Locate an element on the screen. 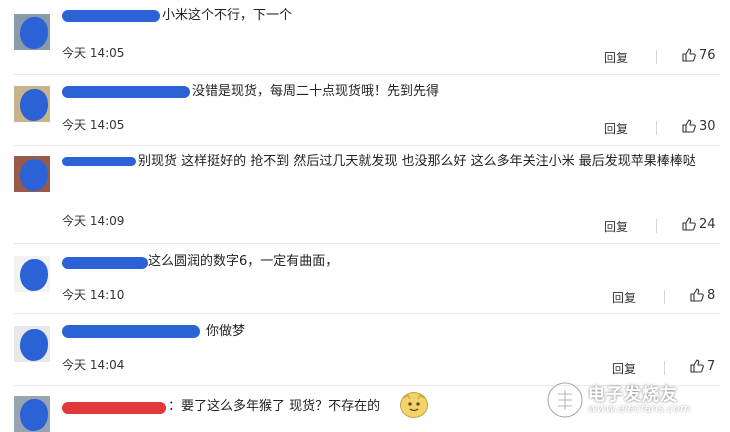 This screenshot has height=432, width=730. watermark-logo: 电子发烧友 www.elecfans.com is located at coordinates (631, 400).